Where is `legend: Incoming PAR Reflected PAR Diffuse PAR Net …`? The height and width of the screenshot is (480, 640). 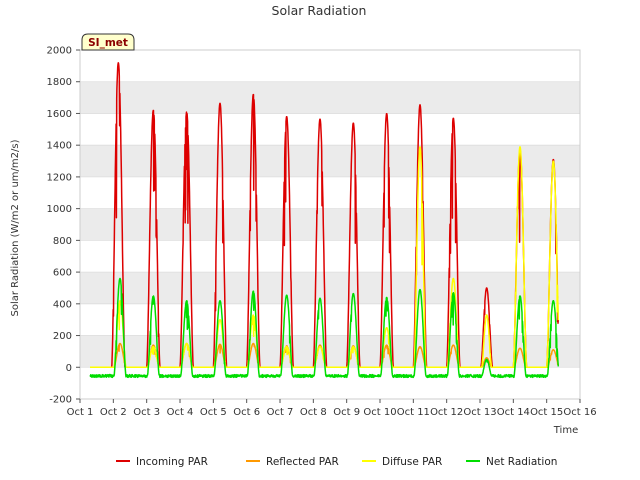 legend: Incoming PAR Reflected PAR Diffuse PAR Net … is located at coordinates (336, 462).